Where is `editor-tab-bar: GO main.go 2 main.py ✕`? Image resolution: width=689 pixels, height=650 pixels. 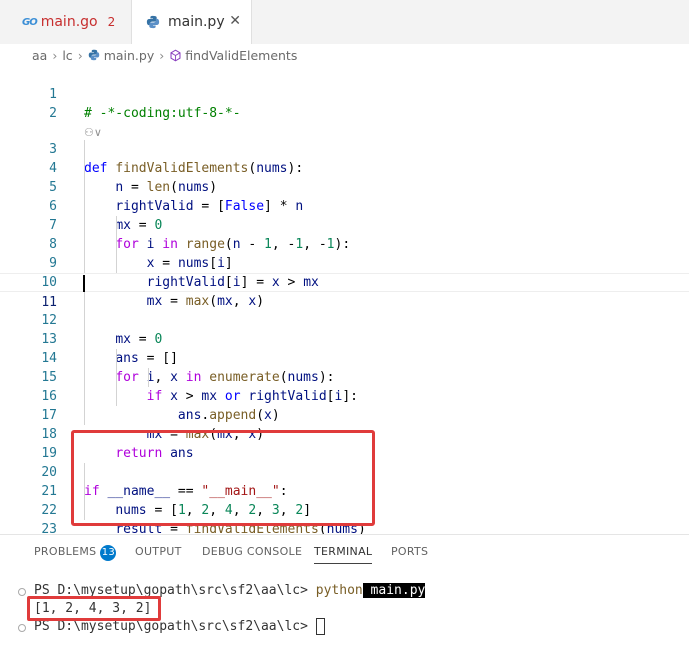 editor-tab-bar: GO main.go 2 main.py ✕ is located at coordinates (344, 22).